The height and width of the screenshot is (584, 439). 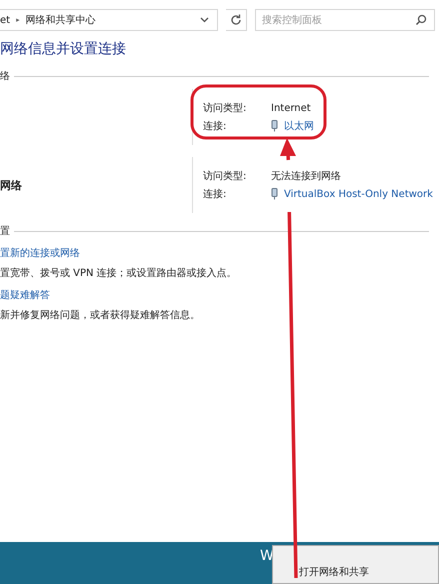 What do you see at coordinates (306, 176) in the screenshot?
I see `access-type-value: 无法连接到网络` at bounding box center [306, 176].